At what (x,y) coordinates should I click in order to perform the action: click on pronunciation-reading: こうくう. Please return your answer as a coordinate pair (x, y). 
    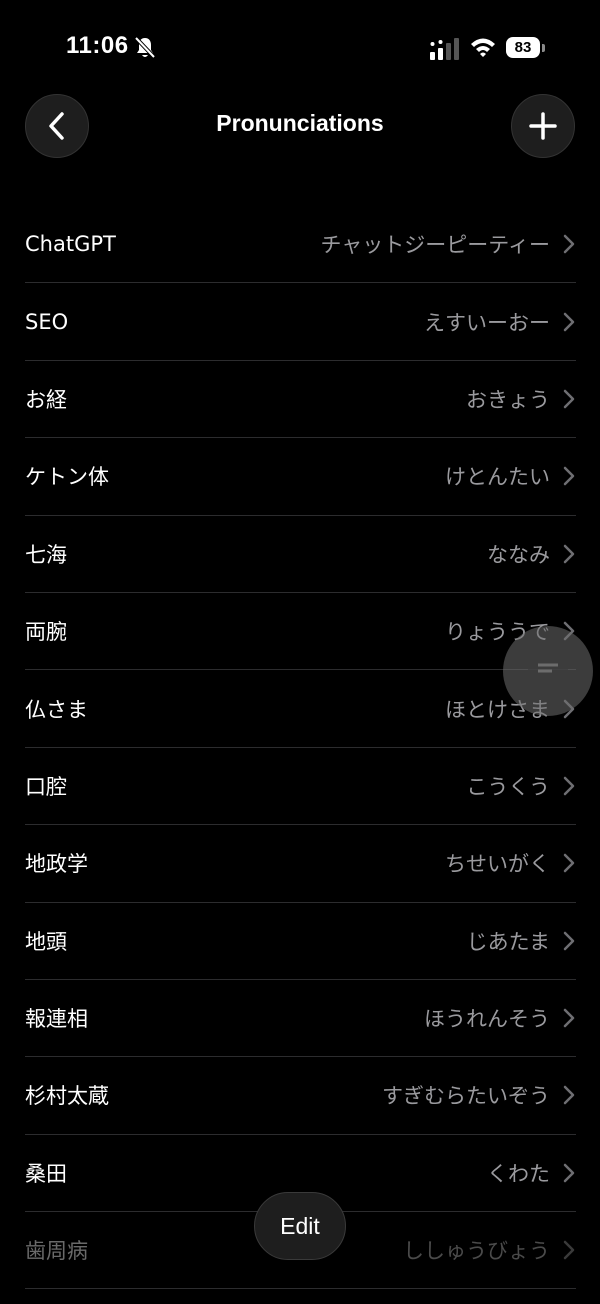
    Looking at the image, I should click on (508, 786).